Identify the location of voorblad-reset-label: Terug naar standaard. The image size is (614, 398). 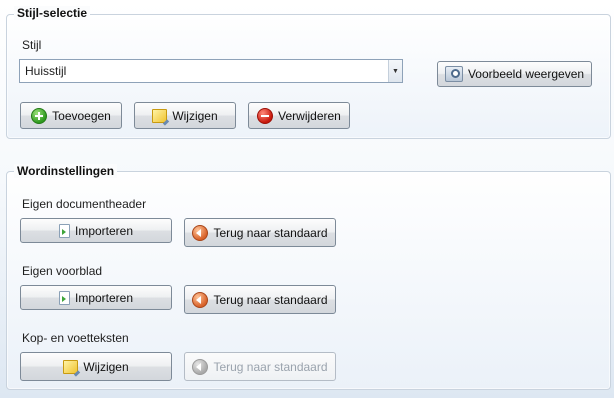
(270, 299).